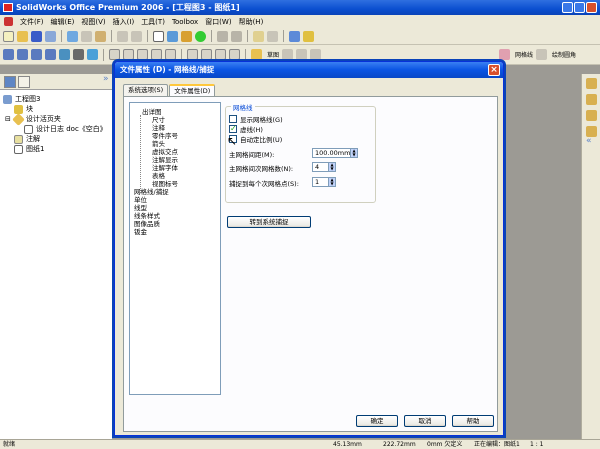  What do you see at coordinates (261, 169) in the screenshot?
I see `minor-lines-label: 主网格间次网格数(N):` at bounding box center [261, 169].